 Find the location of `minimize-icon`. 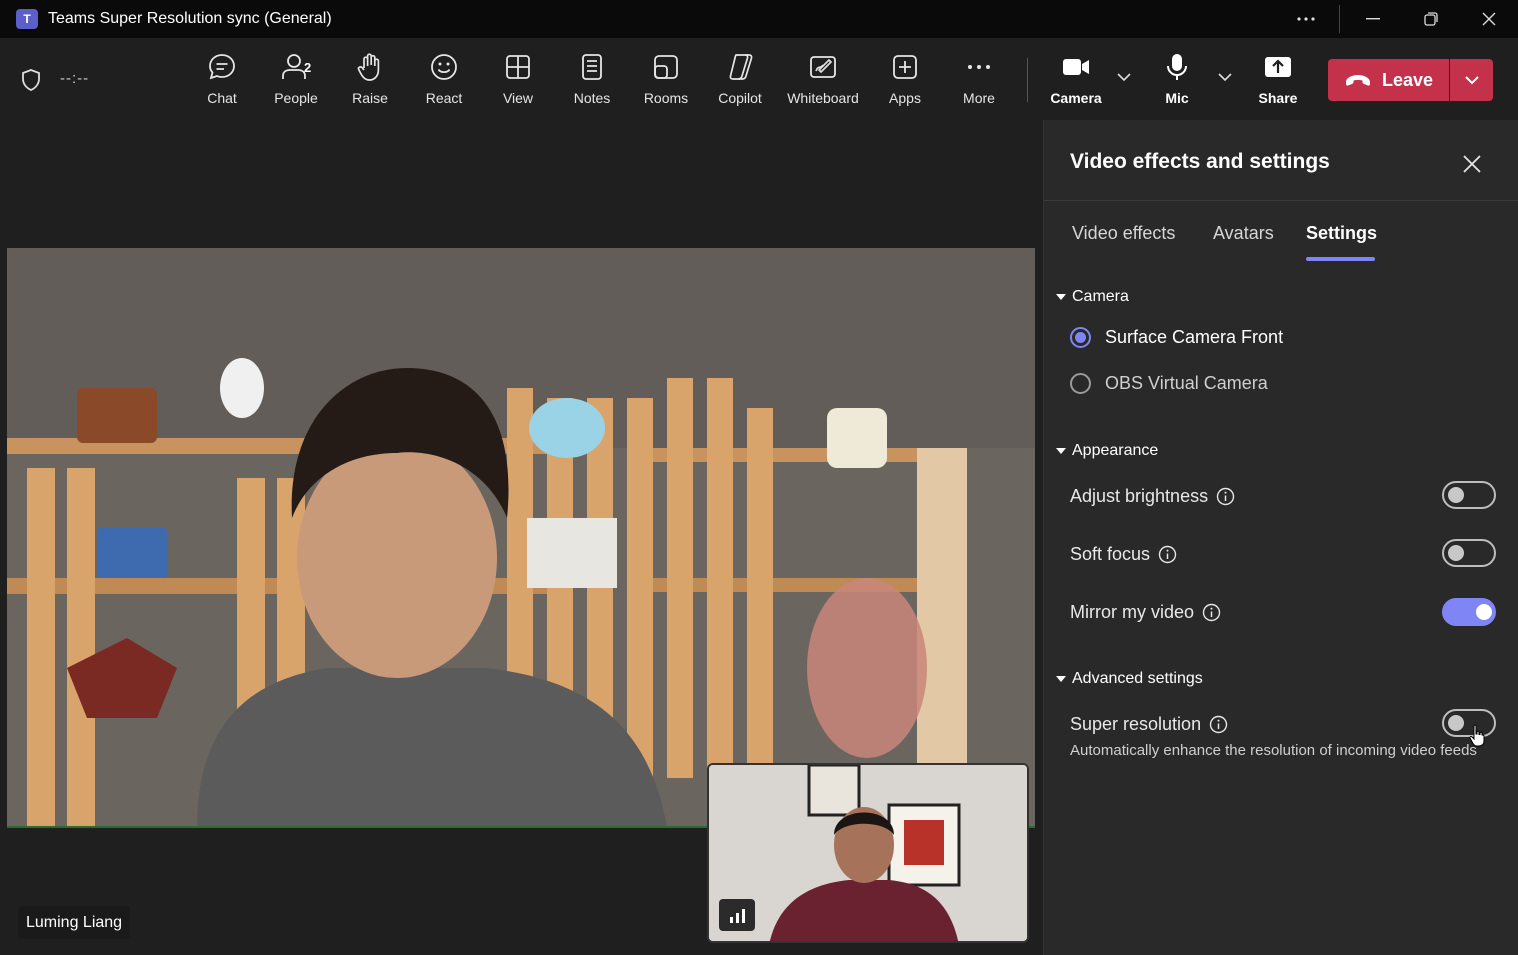

minimize-icon is located at coordinates (1373, 19).